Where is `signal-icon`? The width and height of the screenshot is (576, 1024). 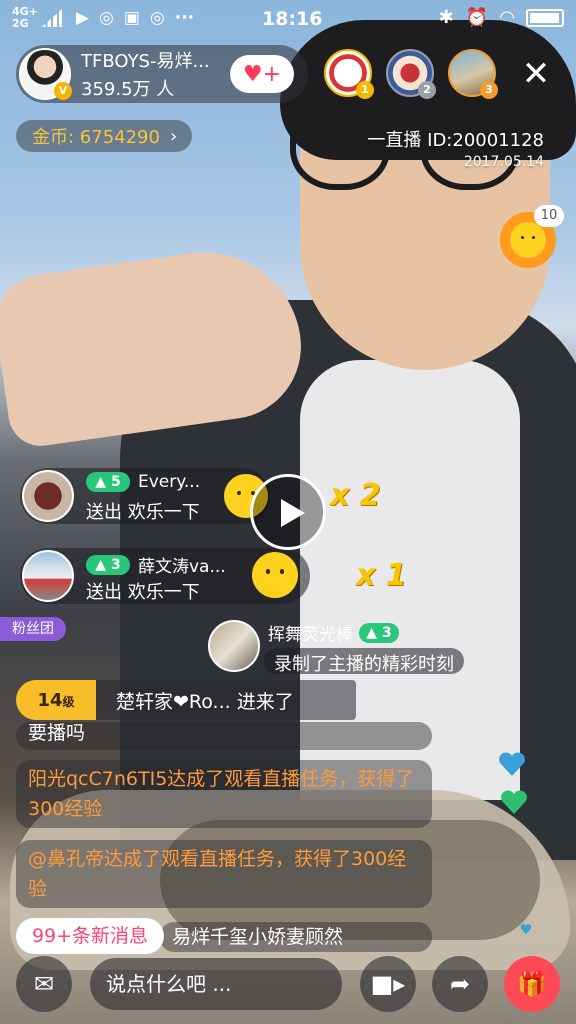 signal-icon is located at coordinates (51, 18).